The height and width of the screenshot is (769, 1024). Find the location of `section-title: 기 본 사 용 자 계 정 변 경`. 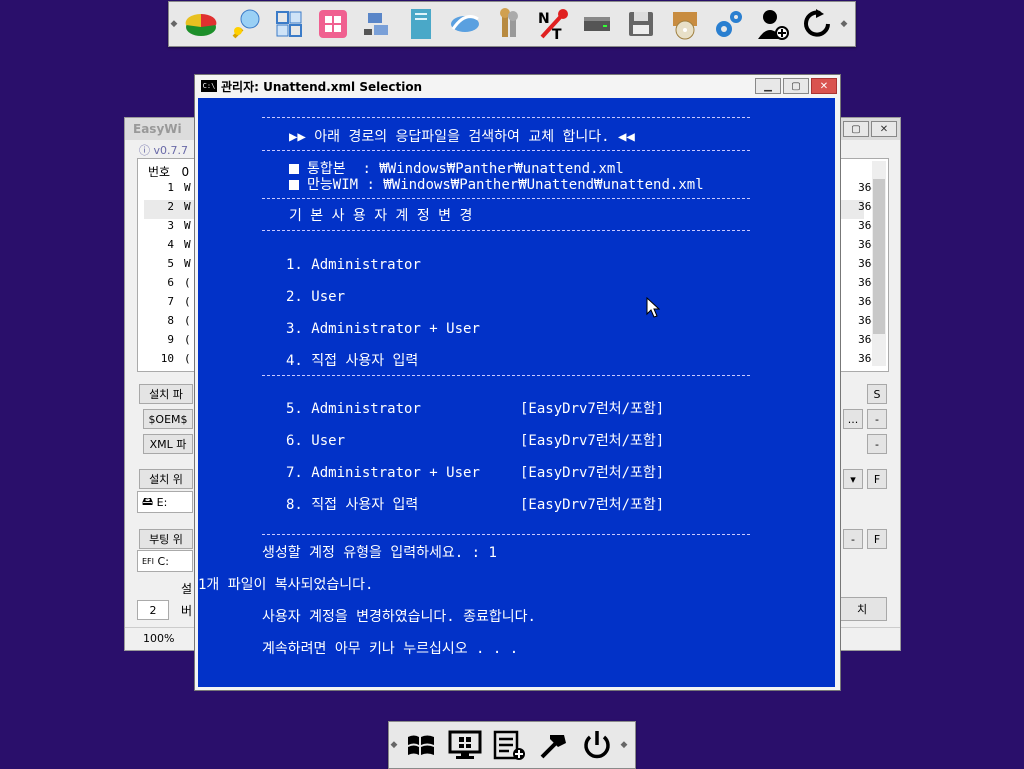

section-title: 기 본 사 용 자 계 정 변 경 is located at coordinates (381, 216).